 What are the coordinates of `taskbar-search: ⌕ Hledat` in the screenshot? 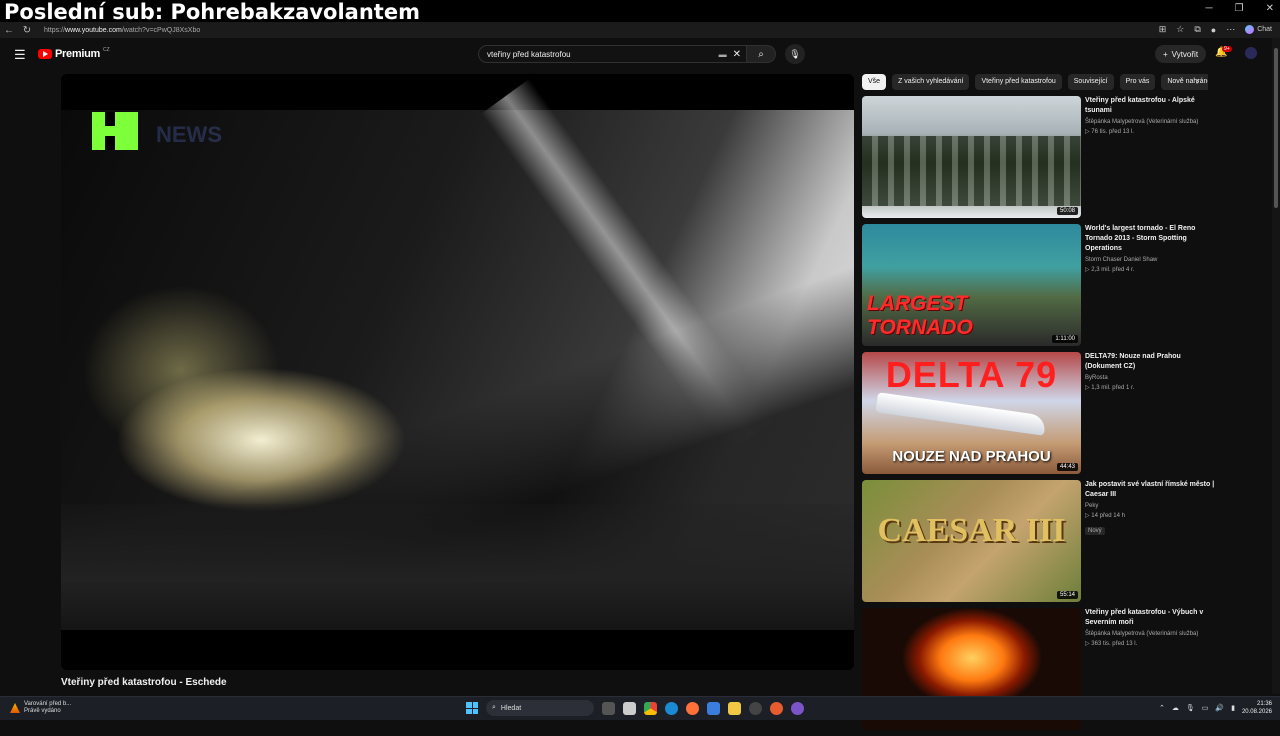 It's located at (540, 708).